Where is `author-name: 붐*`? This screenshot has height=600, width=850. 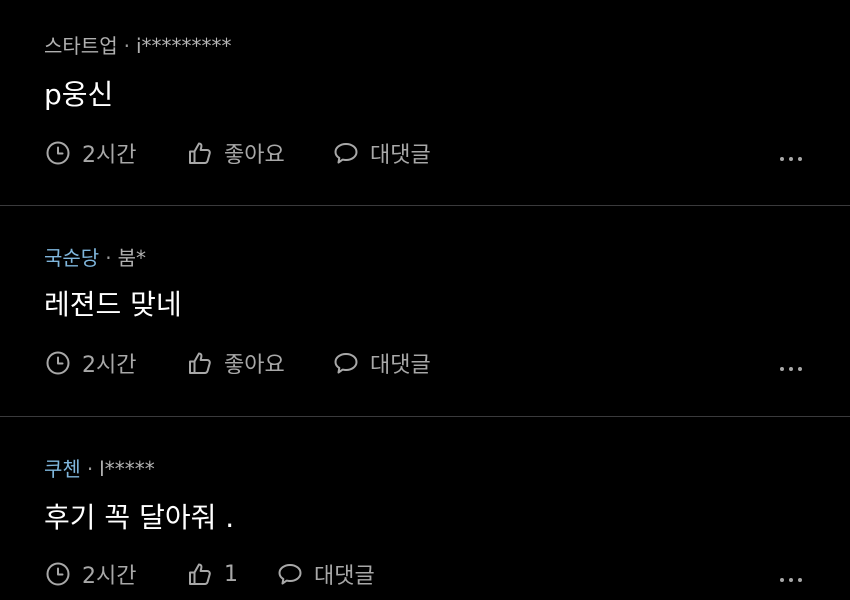
author-name: 붐* is located at coordinates (131, 258).